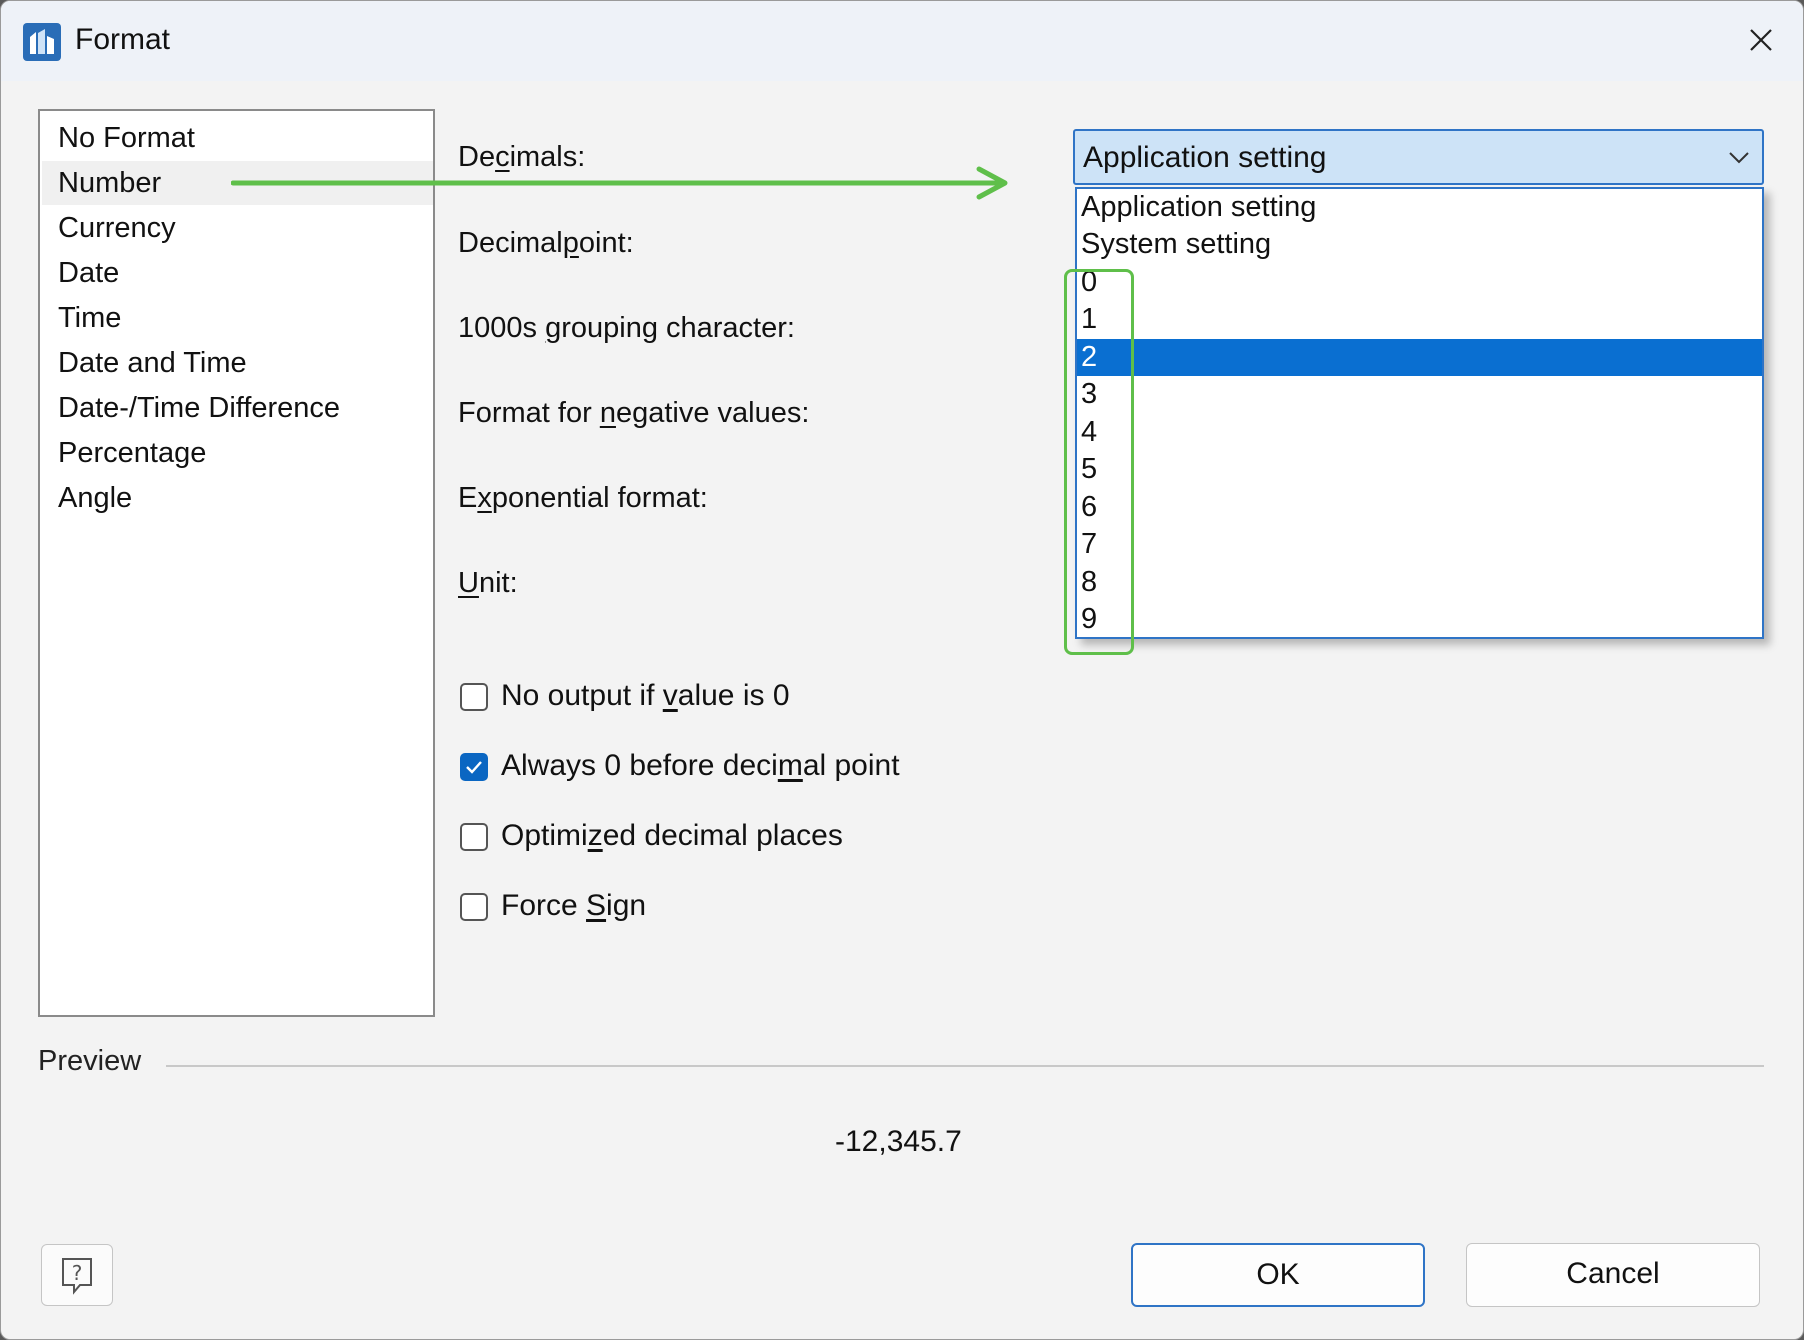  Describe the element at coordinates (1419, 244) in the screenshot. I see `dropdown-option-system-setting: System setting` at that location.